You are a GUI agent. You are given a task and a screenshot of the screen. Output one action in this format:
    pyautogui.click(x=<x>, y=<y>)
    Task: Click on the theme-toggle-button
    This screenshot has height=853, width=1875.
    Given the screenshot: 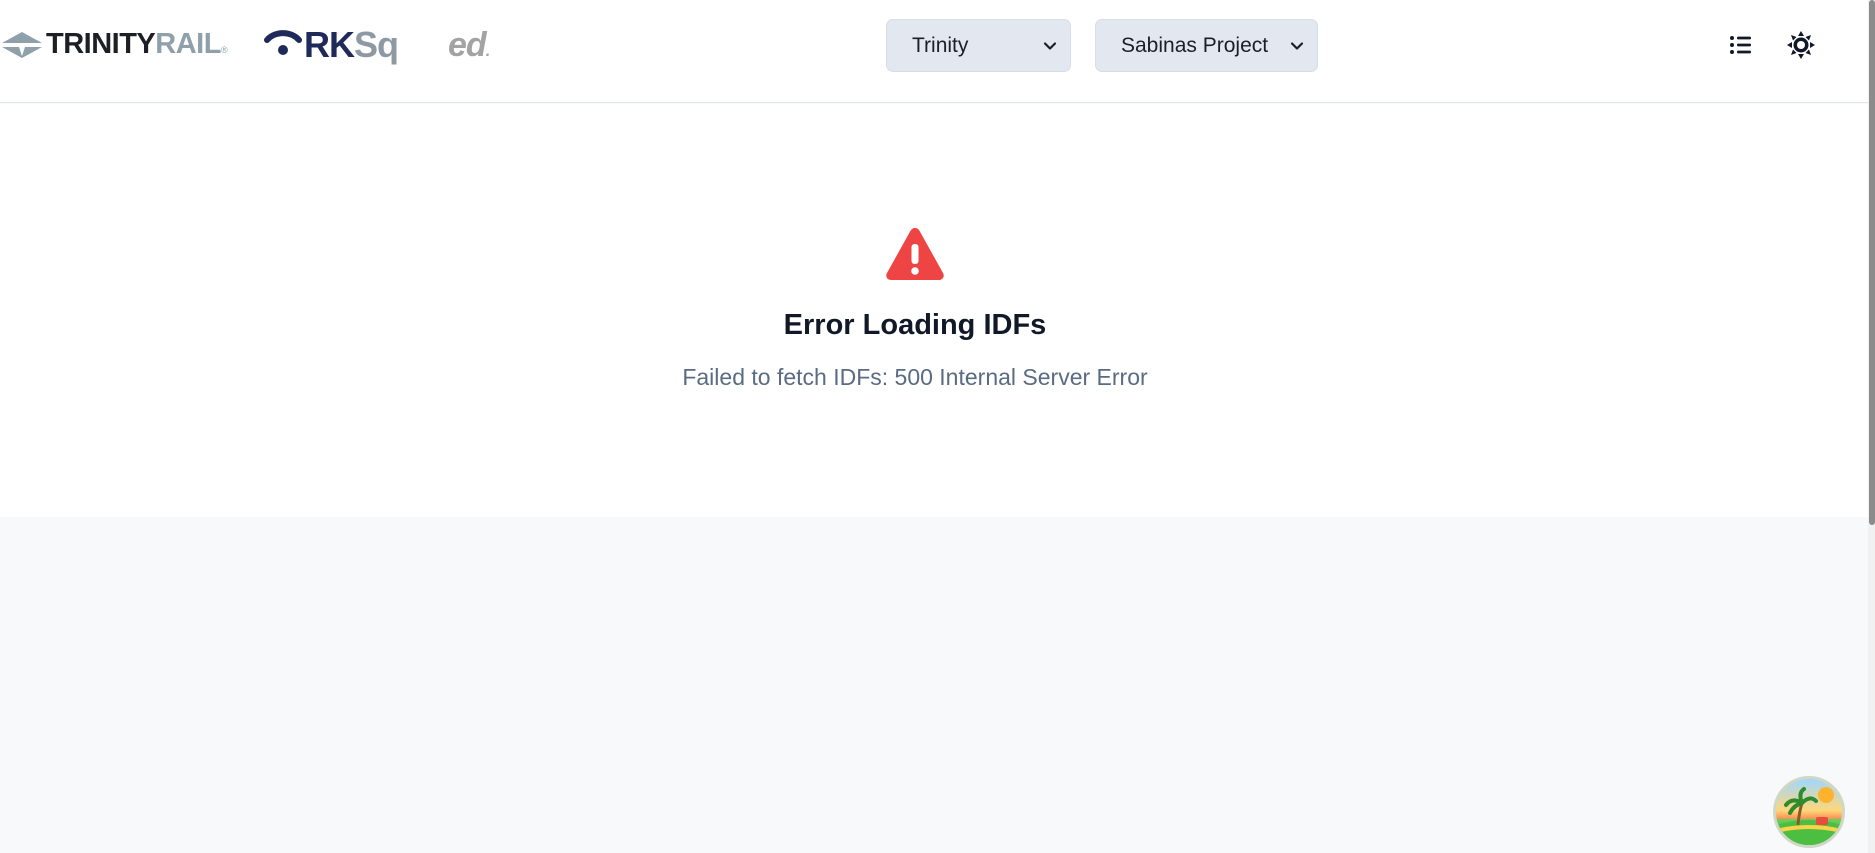 What is the action you would take?
    pyautogui.click(x=1801, y=45)
    